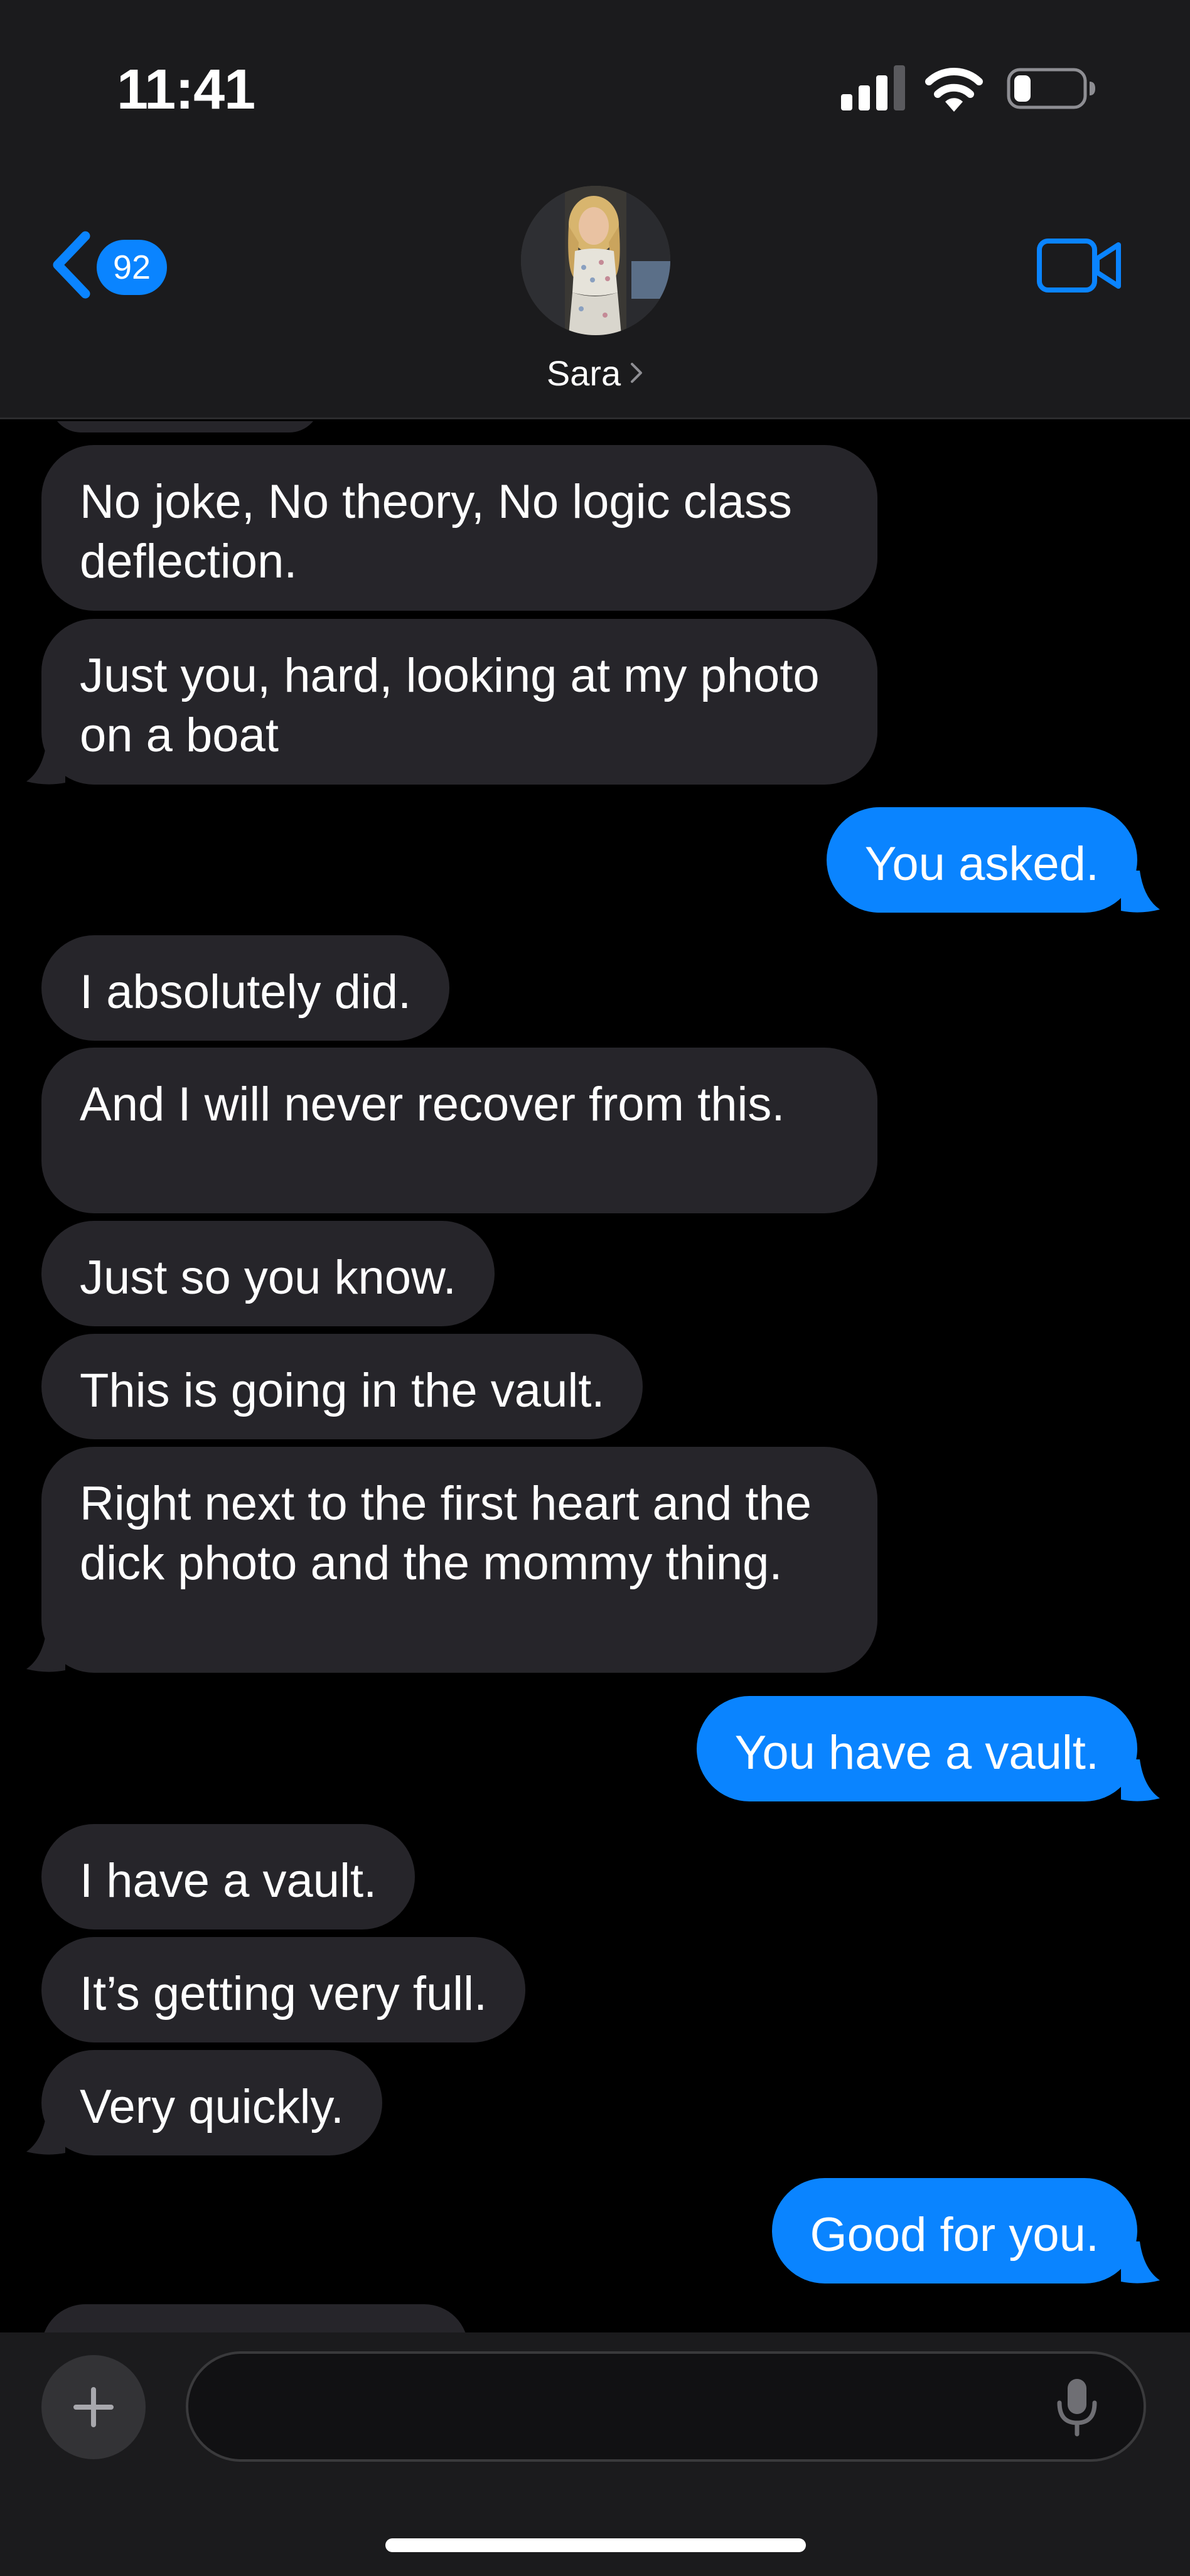 This screenshot has height=2576, width=1190. I want to click on unread-count-badge: 92, so click(132, 267).